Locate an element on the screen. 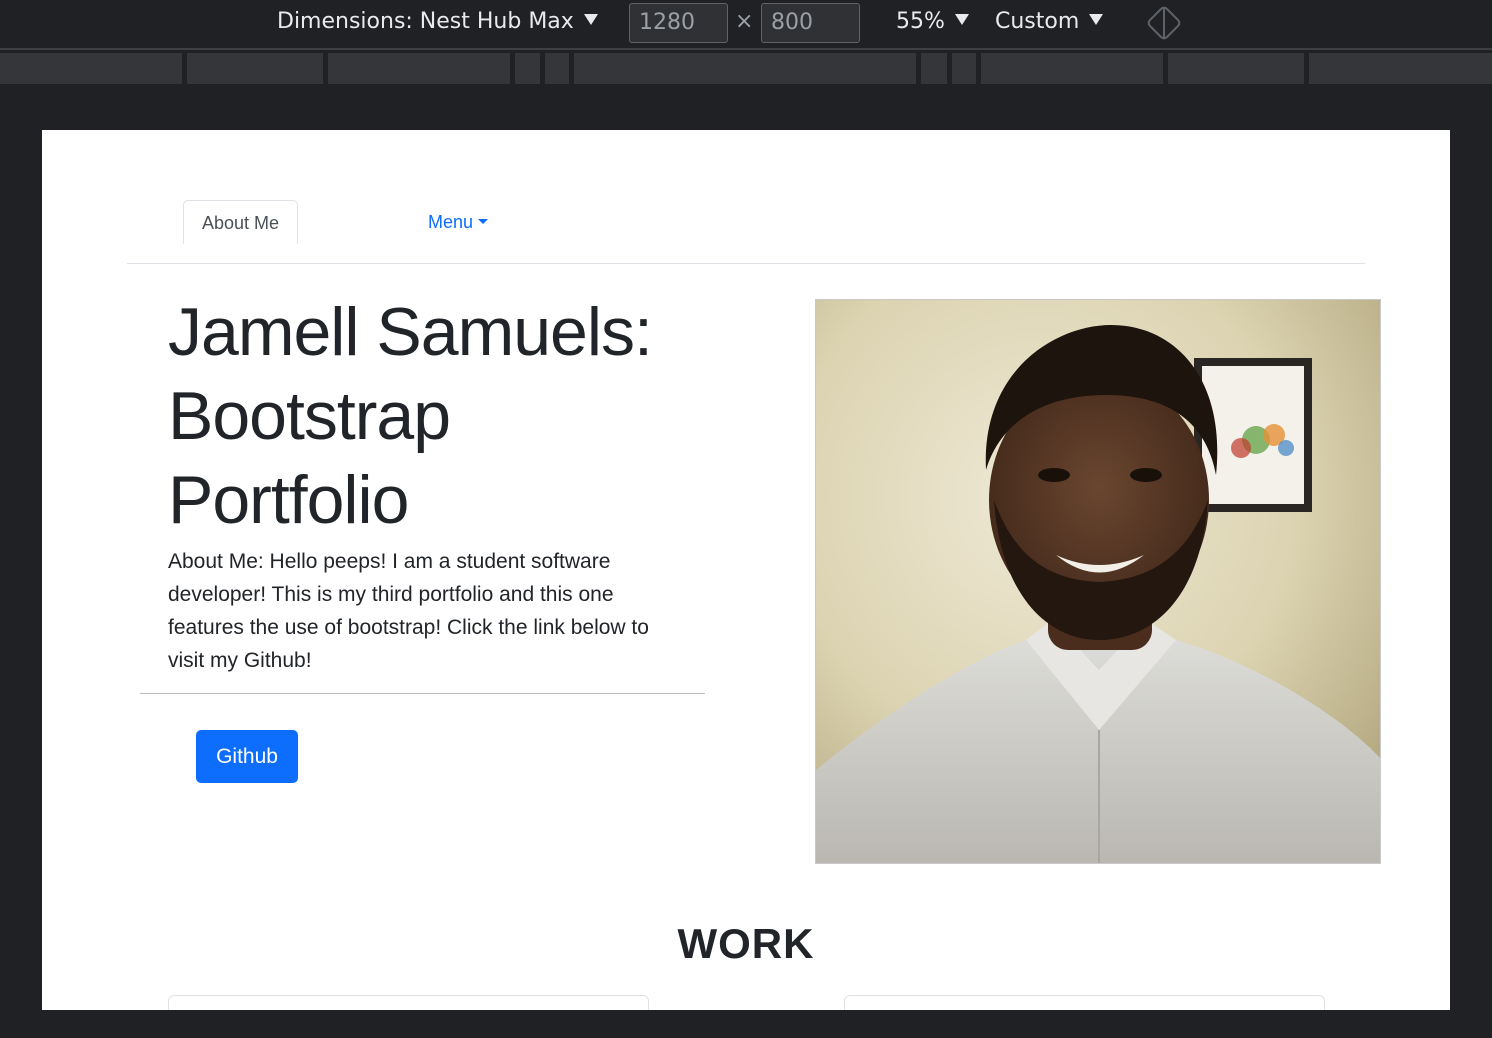  tab-about-me: About Me is located at coordinates (240, 222).